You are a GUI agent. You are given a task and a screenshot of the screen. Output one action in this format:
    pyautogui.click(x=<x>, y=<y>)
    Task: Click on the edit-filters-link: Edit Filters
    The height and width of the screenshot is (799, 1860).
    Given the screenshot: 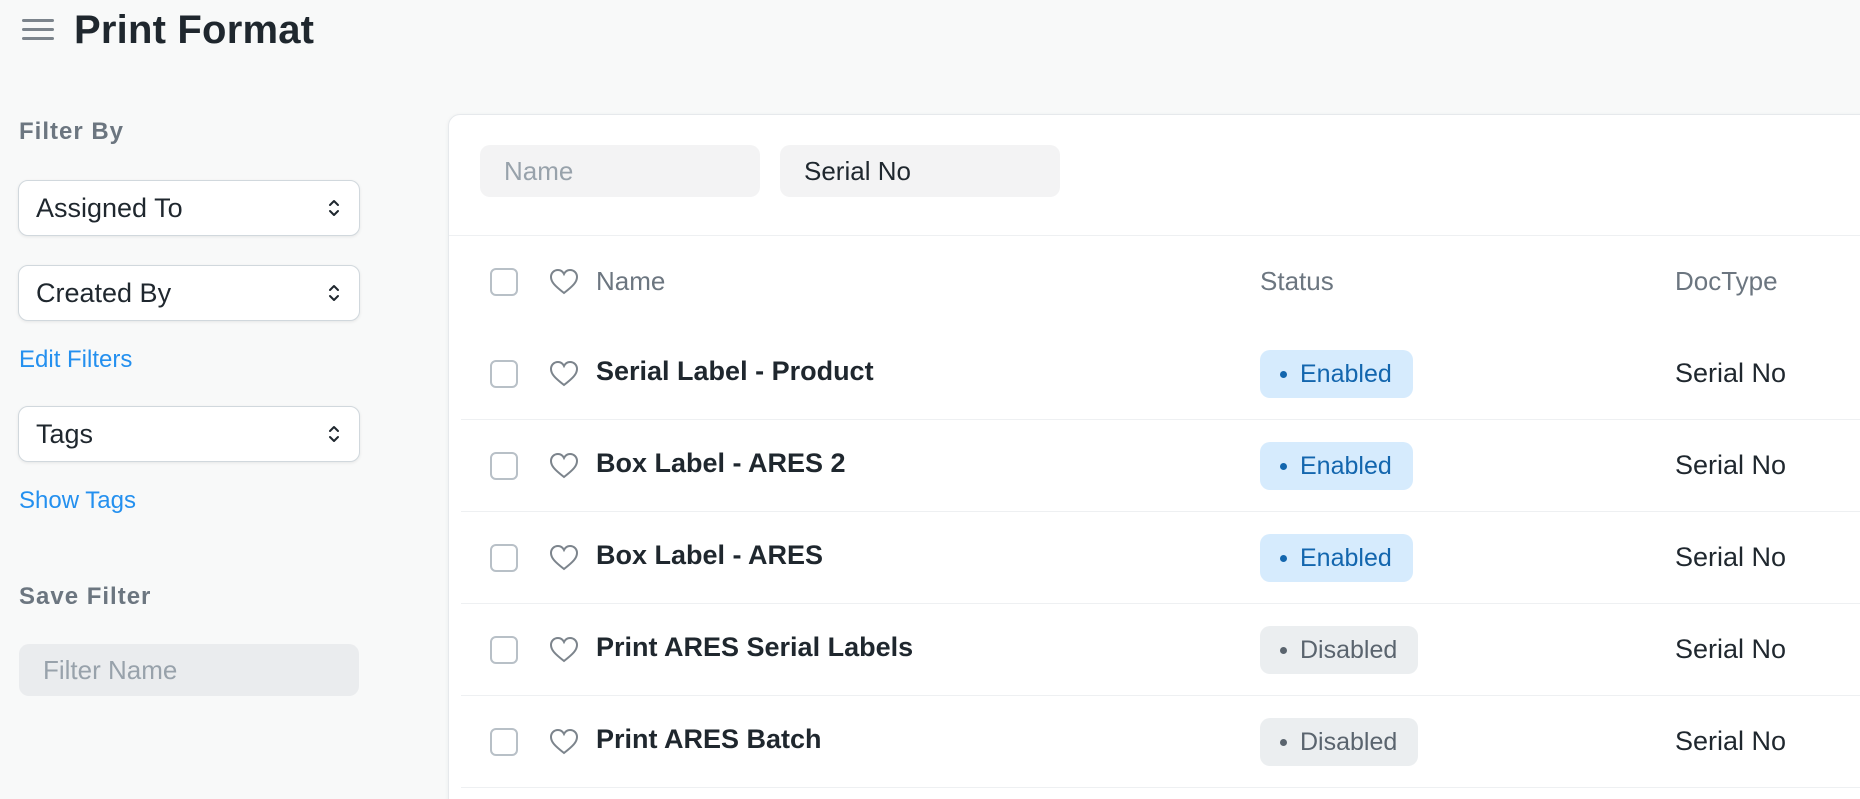 What is the action you would take?
    pyautogui.click(x=75, y=360)
    